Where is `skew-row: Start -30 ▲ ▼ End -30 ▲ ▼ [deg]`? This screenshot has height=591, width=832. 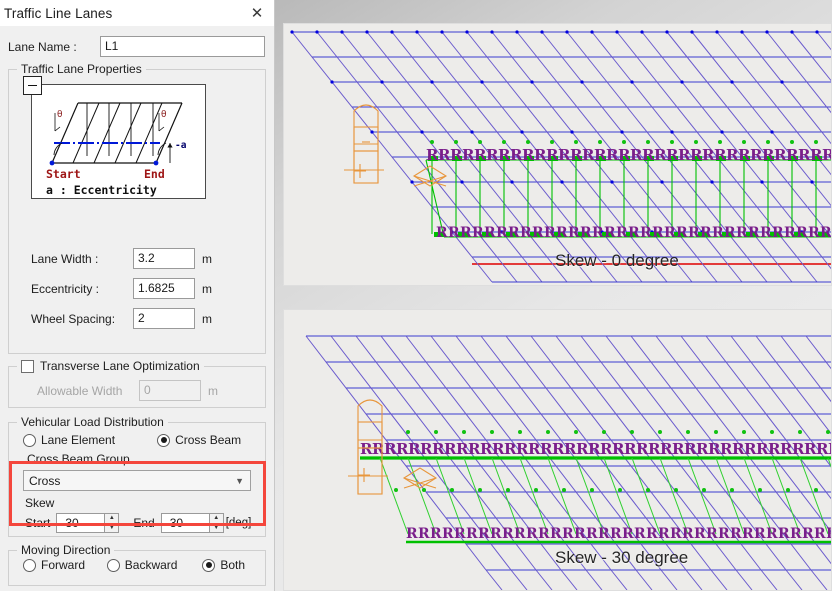 skew-row: Start -30 ▲ ▼ End -30 ▲ ▼ [deg] is located at coordinates (142, 523).